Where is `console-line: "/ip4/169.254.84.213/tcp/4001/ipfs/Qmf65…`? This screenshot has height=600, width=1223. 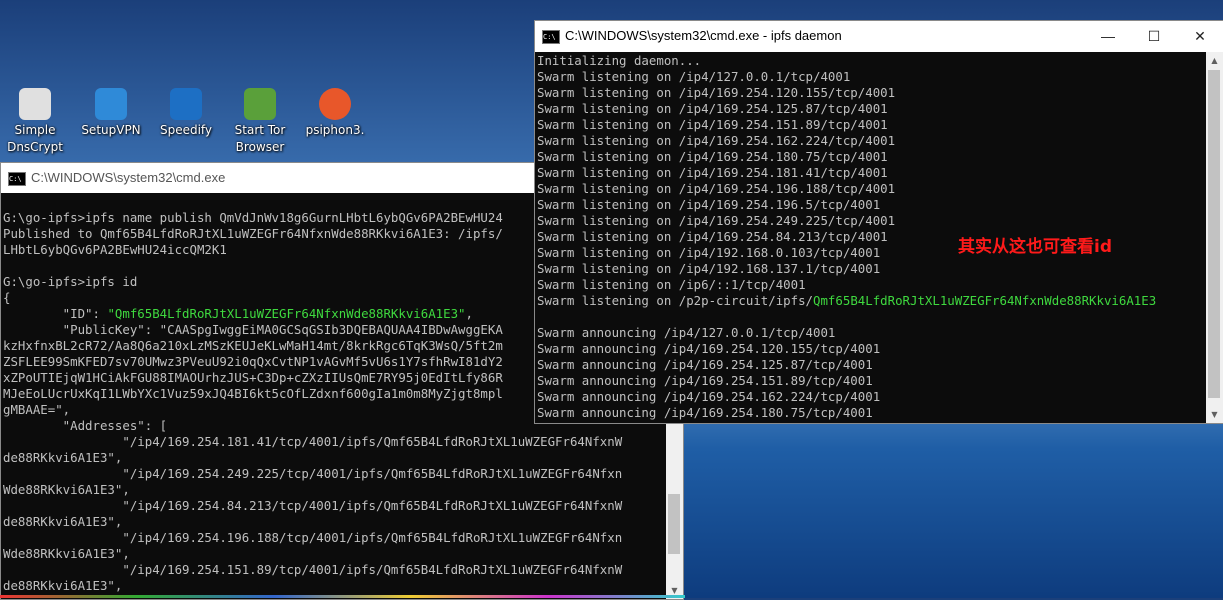
console-line: "/ip4/169.254.84.213/tcp/4001/ipfs/Qmf65… is located at coordinates (313, 505).